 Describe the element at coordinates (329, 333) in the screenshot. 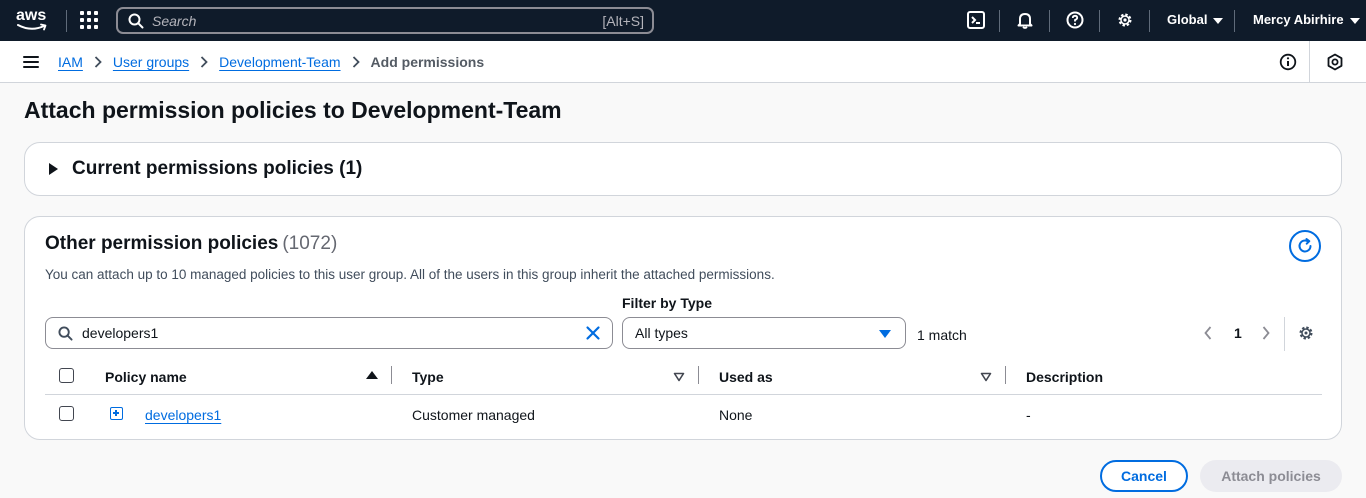

I see `policy-filter-input: developers1` at that location.